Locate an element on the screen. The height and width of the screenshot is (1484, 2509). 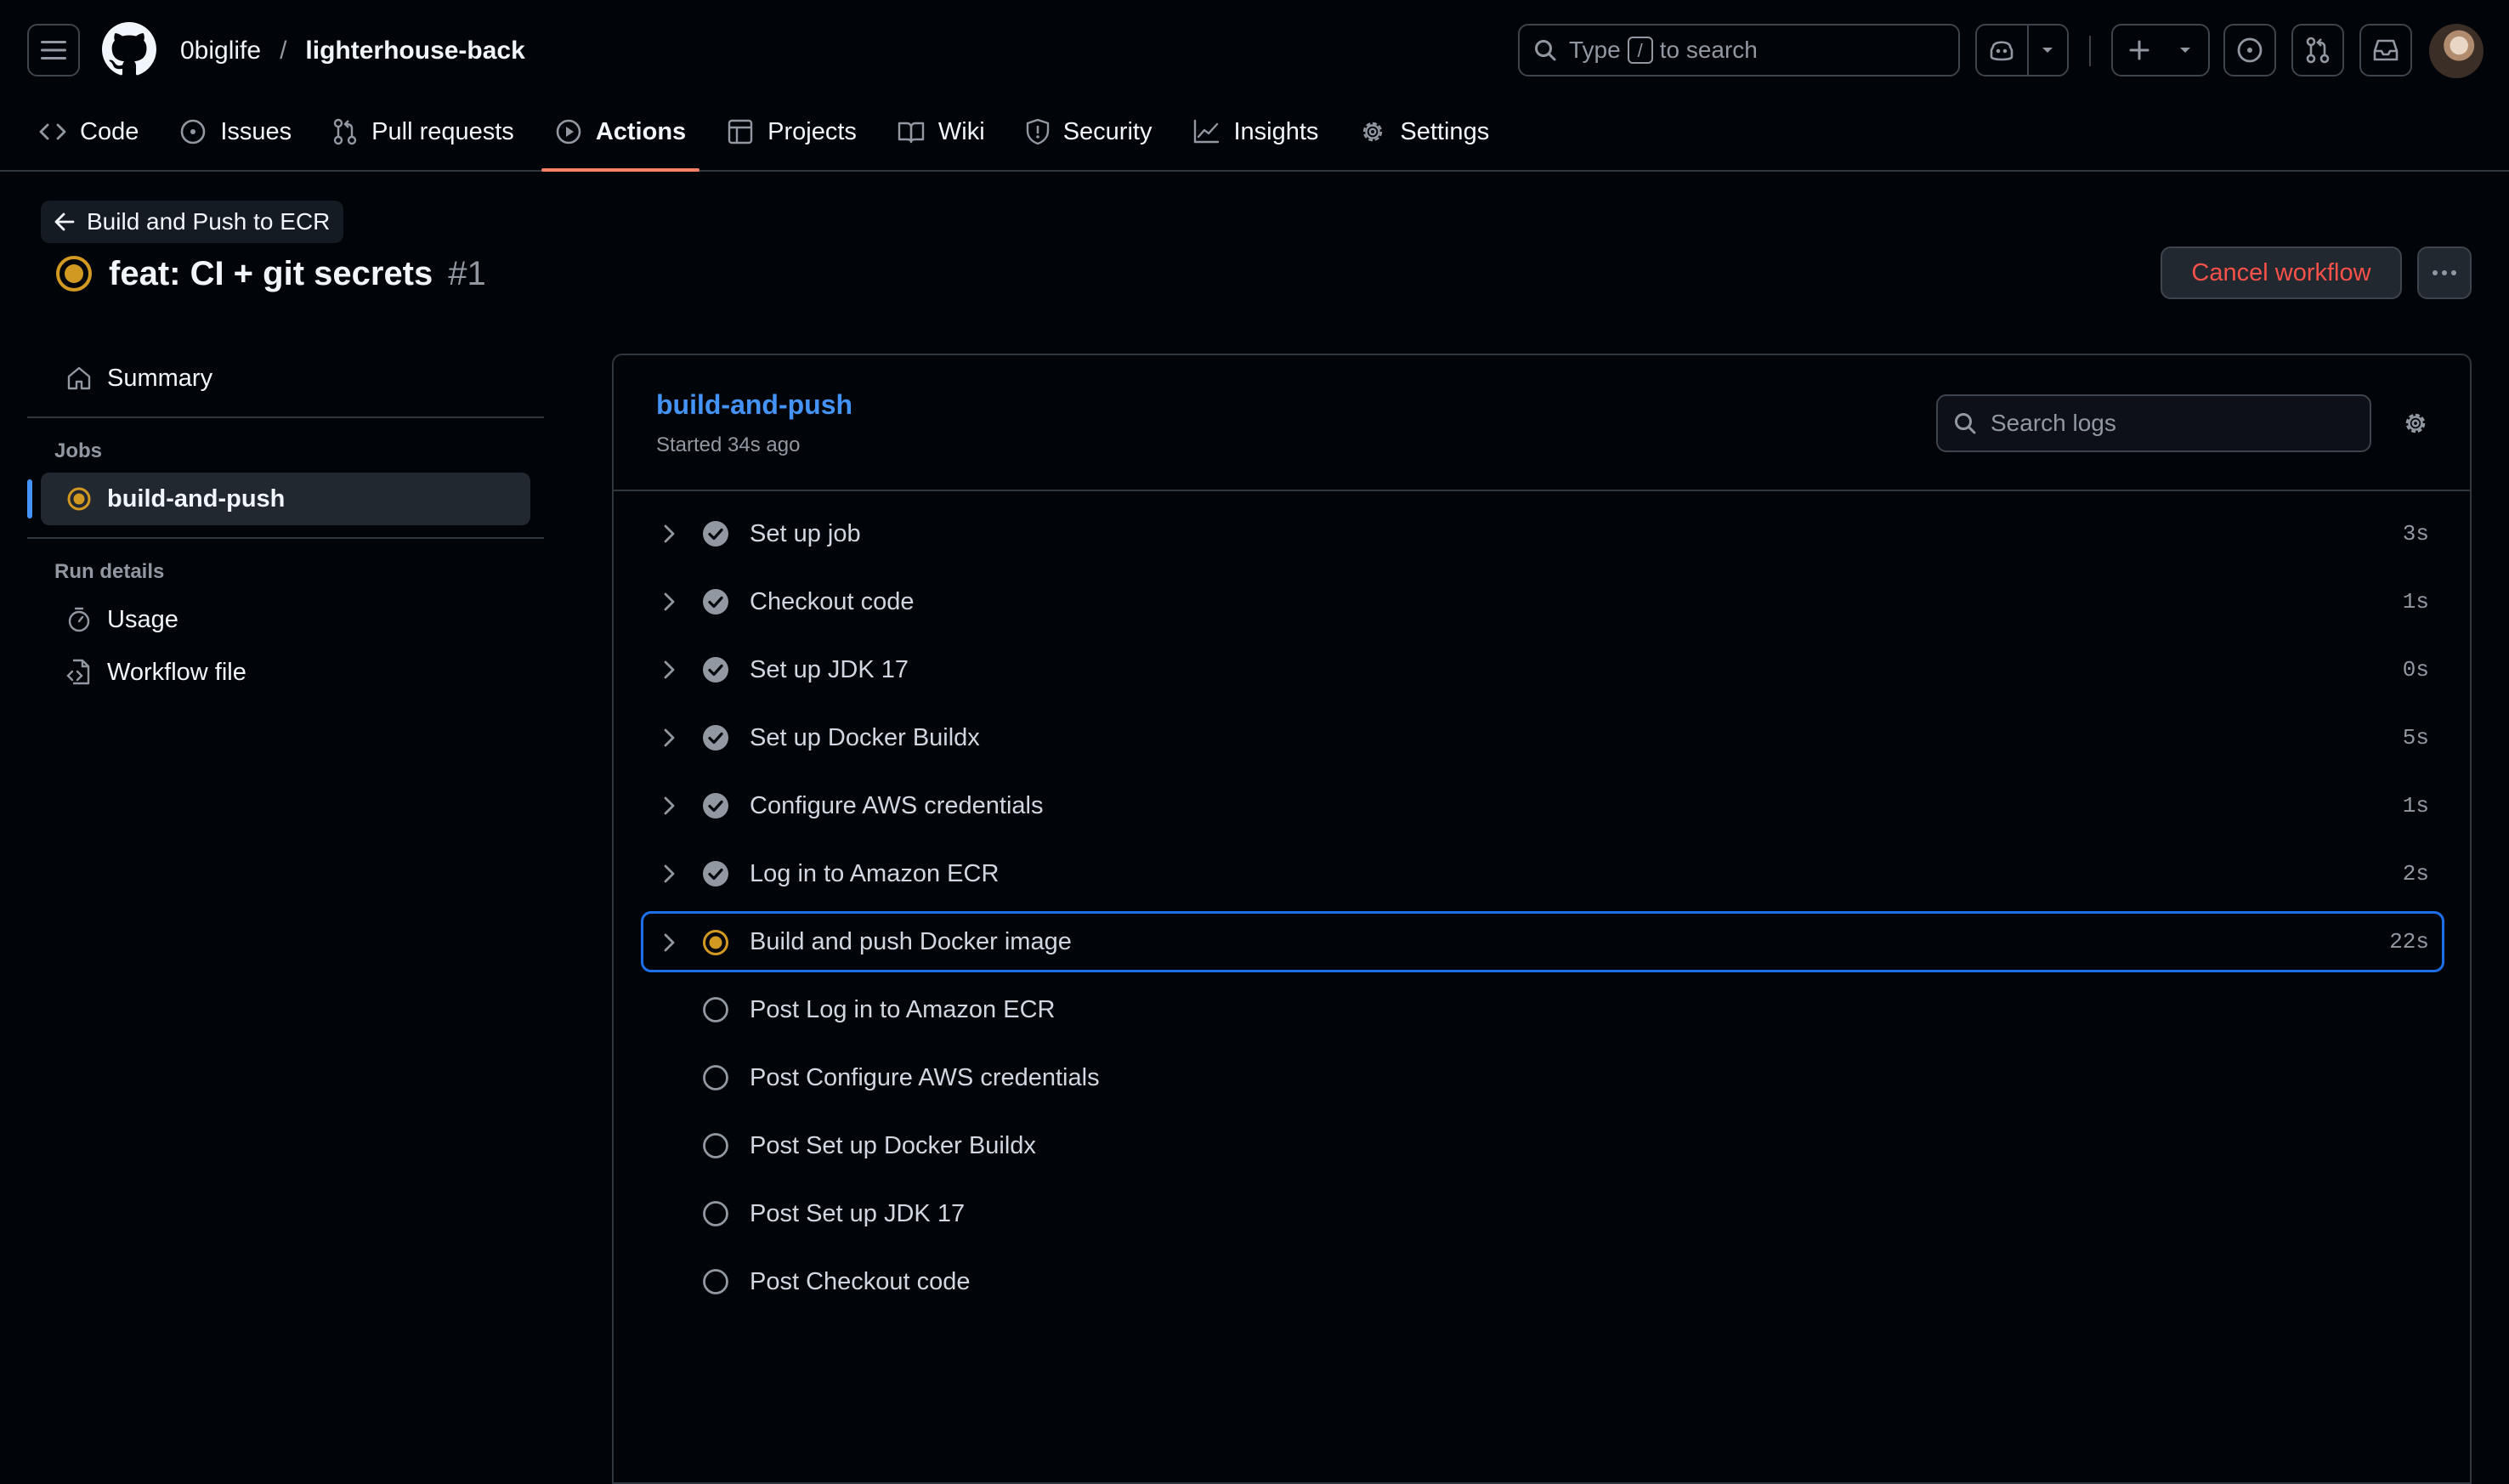
more-options-button is located at coordinates (2444, 272).